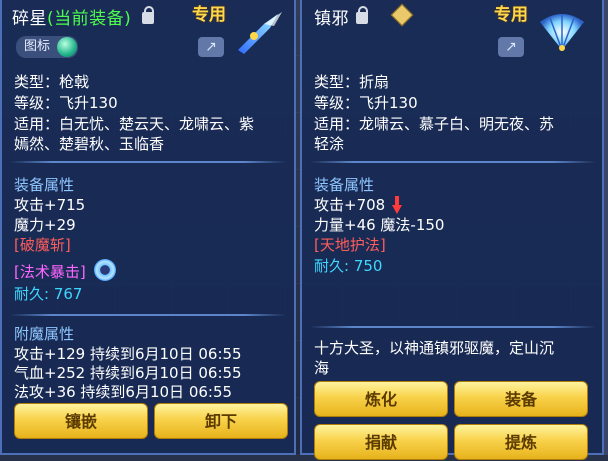 This screenshot has height=461, width=608. Describe the element at coordinates (67, 47) in the screenshot. I see `gem-icon` at that location.